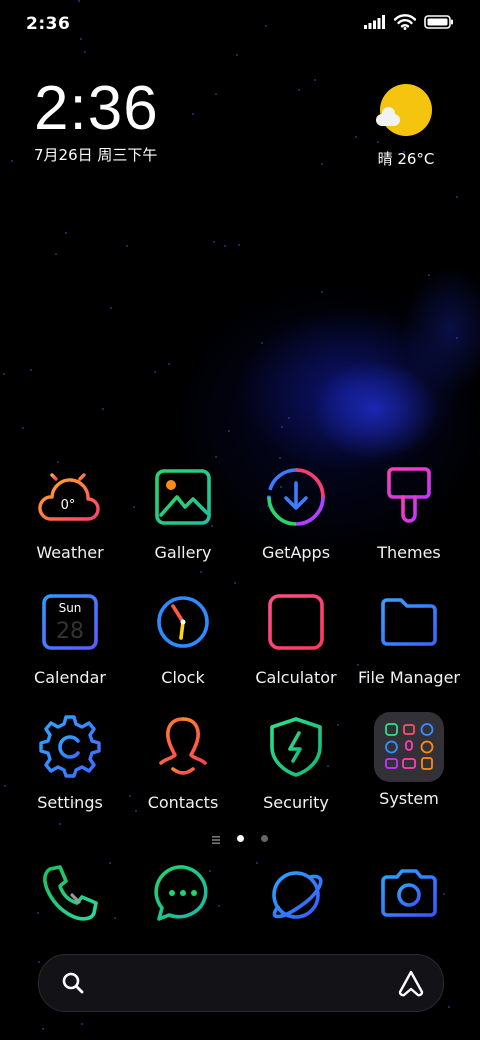 Image resolution: width=480 pixels, height=1040 pixels. I want to click on themes-icon, so click(409, 495).